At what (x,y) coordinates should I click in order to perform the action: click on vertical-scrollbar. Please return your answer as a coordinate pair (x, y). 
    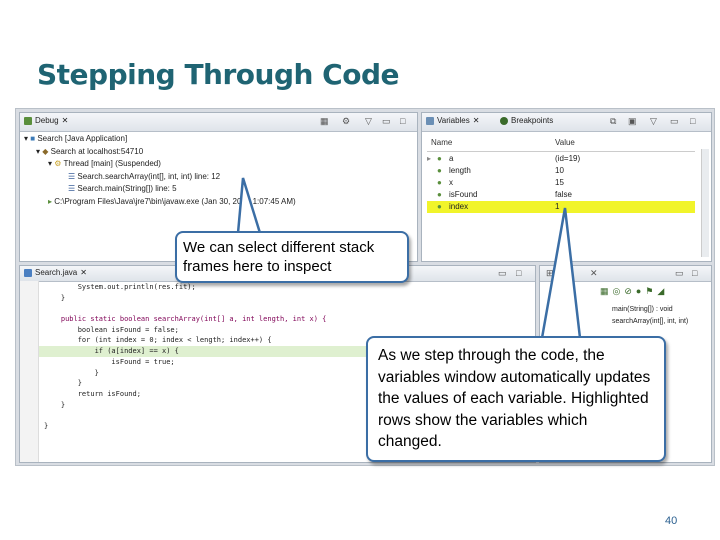
    Looking at the image, I should click on (705, 203).